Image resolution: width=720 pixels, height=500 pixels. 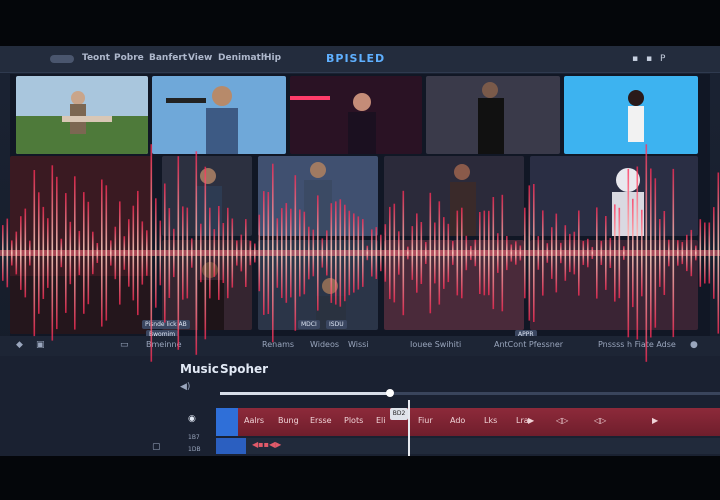 I want to click on media-thumb-rapper, so click(x=318, y=285).